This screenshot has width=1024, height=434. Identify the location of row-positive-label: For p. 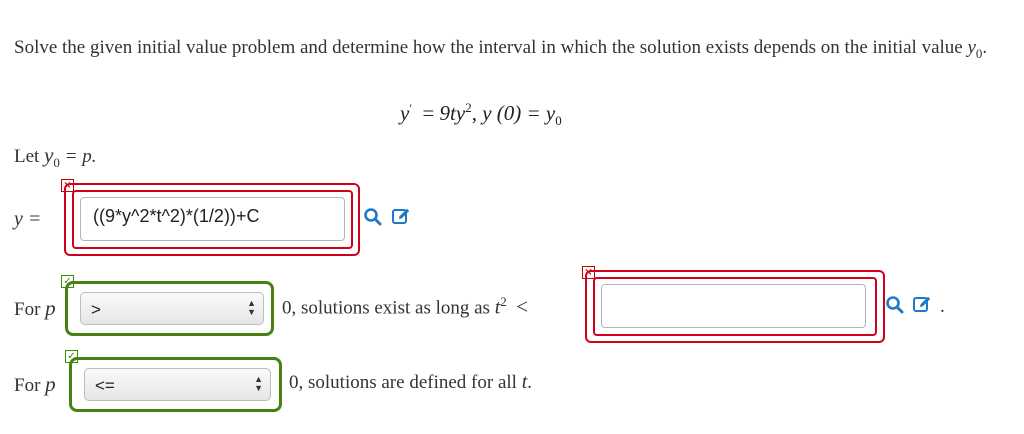
(35, 308).